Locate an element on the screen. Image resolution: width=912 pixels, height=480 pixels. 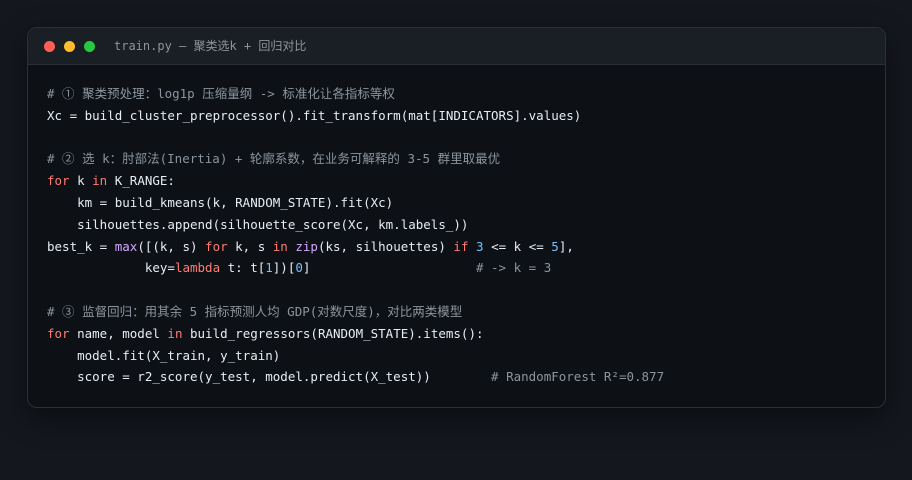
code-token-plain: K_RANGE: is located at coordinates (141, 181).